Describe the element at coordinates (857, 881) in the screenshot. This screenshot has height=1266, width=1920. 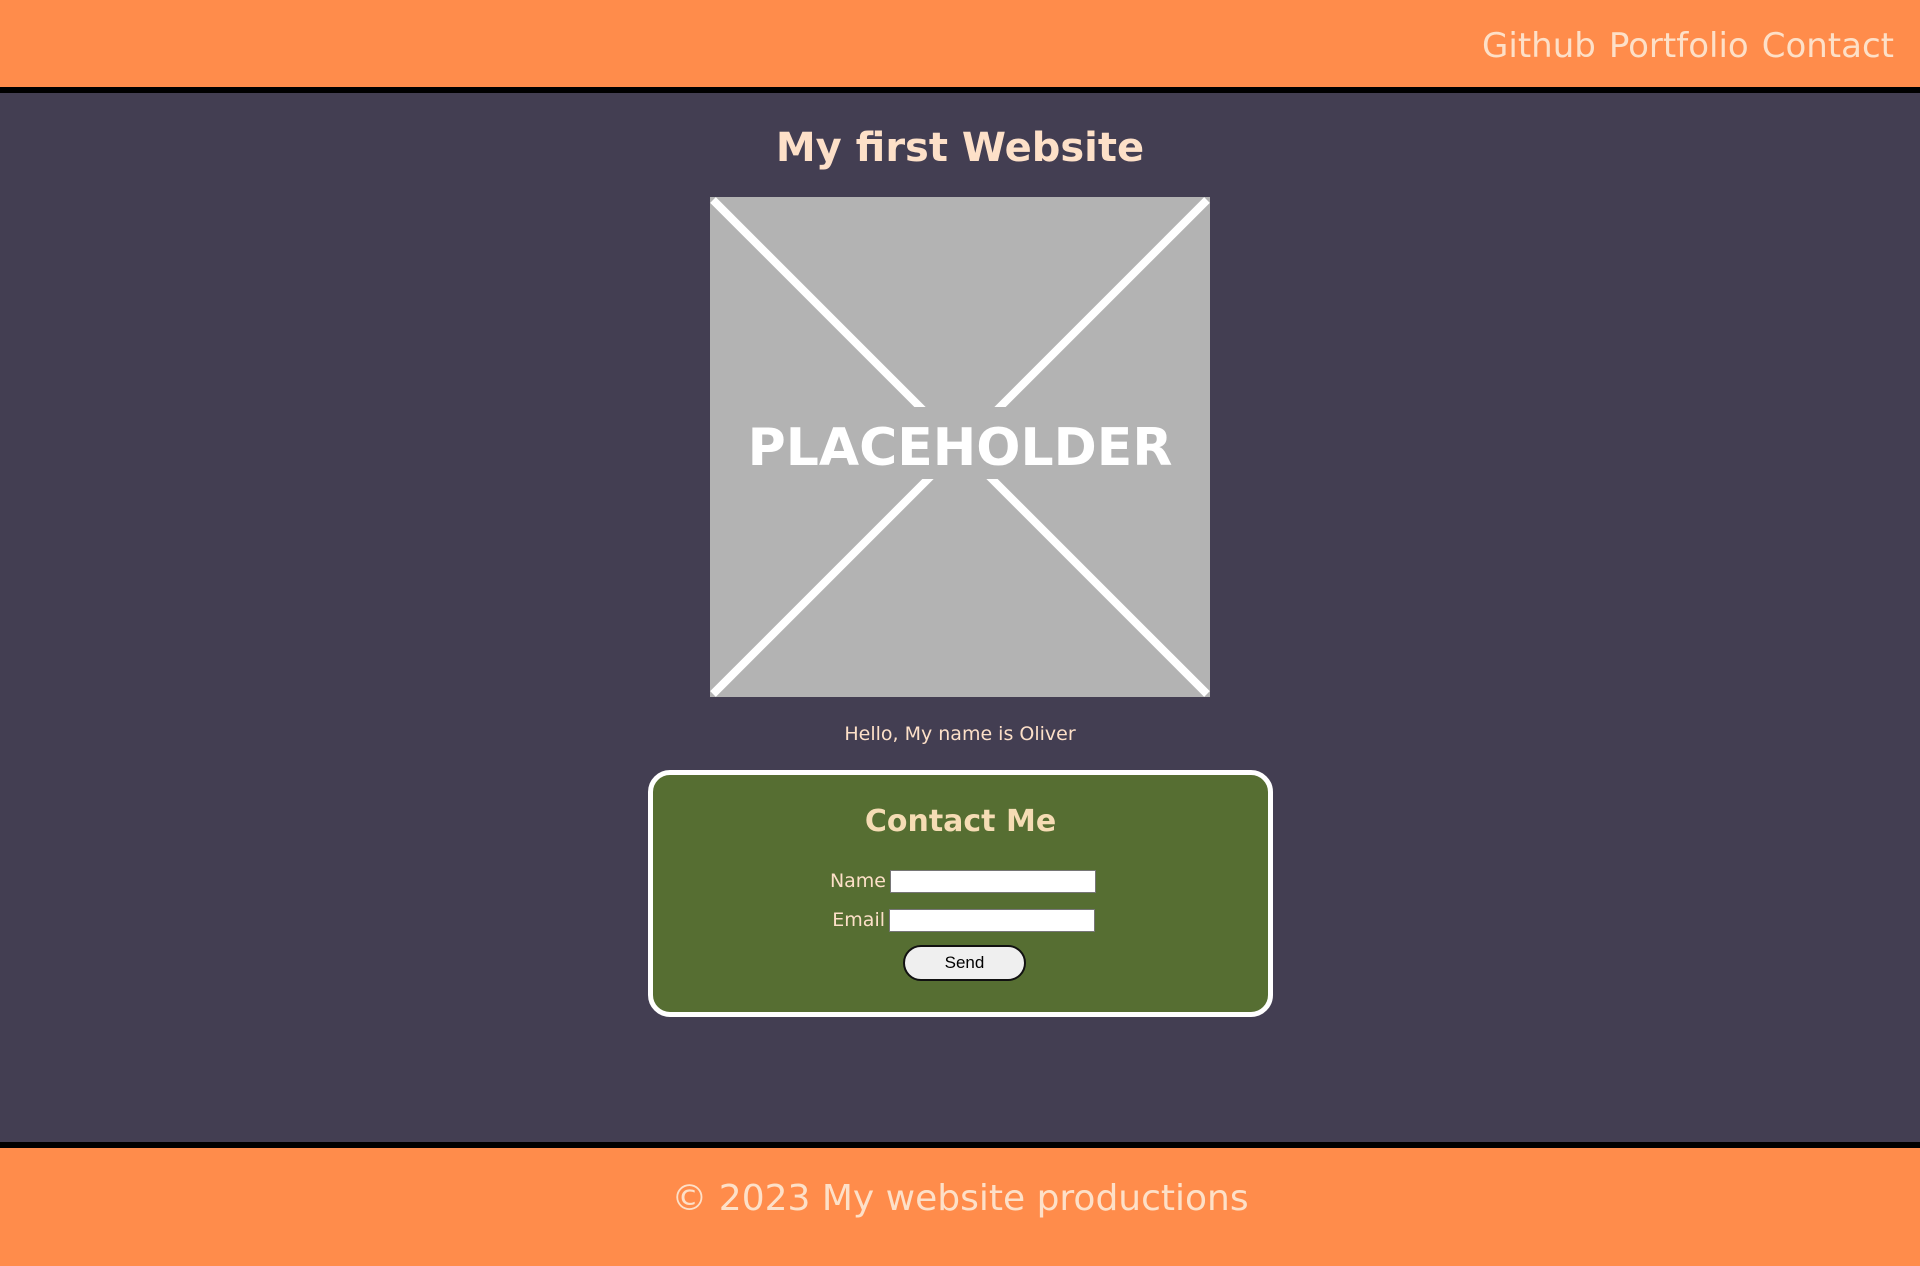
I see `name-label: Name` at that location.